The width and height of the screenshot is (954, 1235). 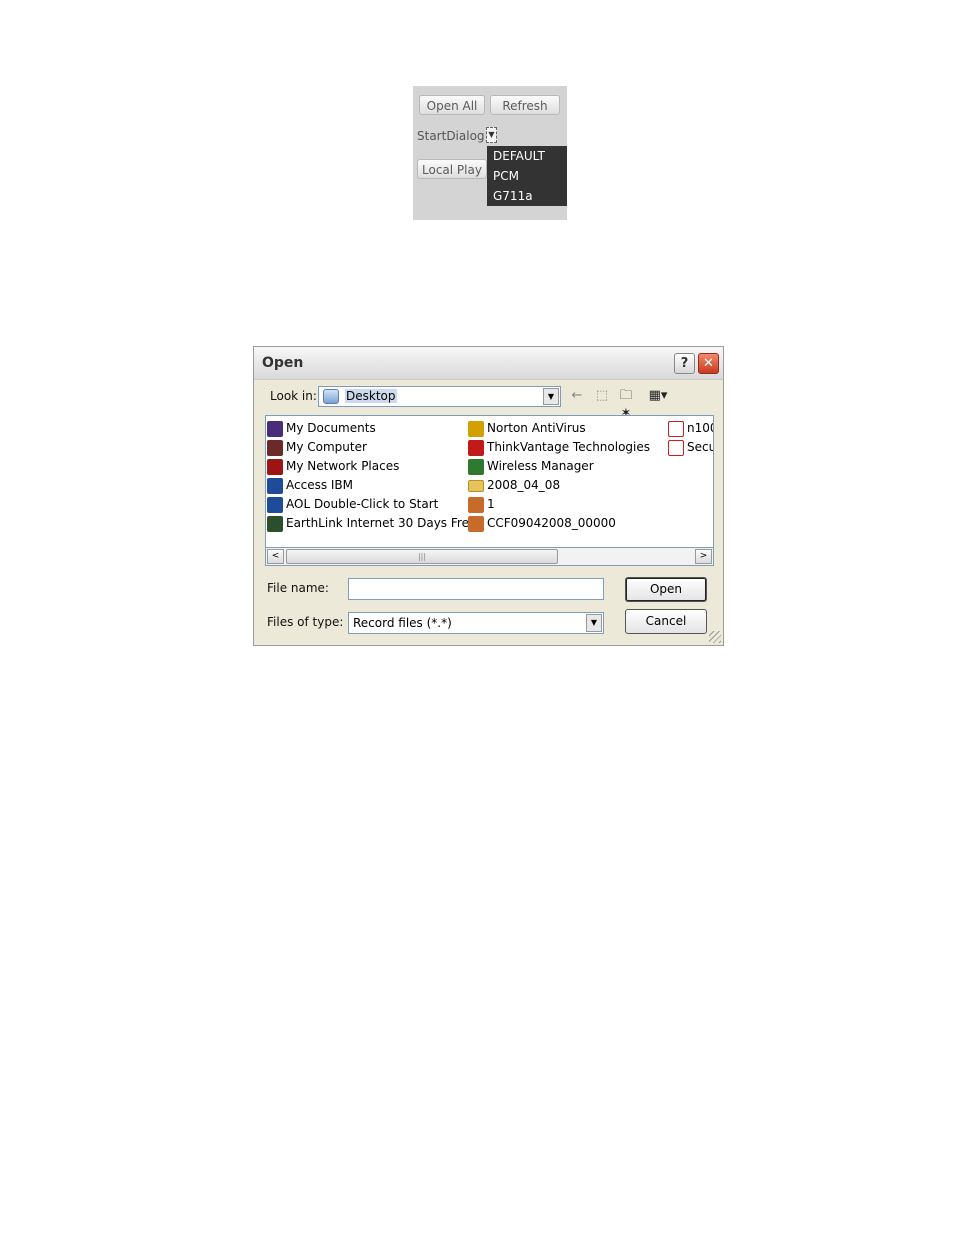 What do you see at coordinates (381, 523) in the screenshot?
I see `file-name: EarthLink Internet 30 Days Free` at bounding box center [381, 523].